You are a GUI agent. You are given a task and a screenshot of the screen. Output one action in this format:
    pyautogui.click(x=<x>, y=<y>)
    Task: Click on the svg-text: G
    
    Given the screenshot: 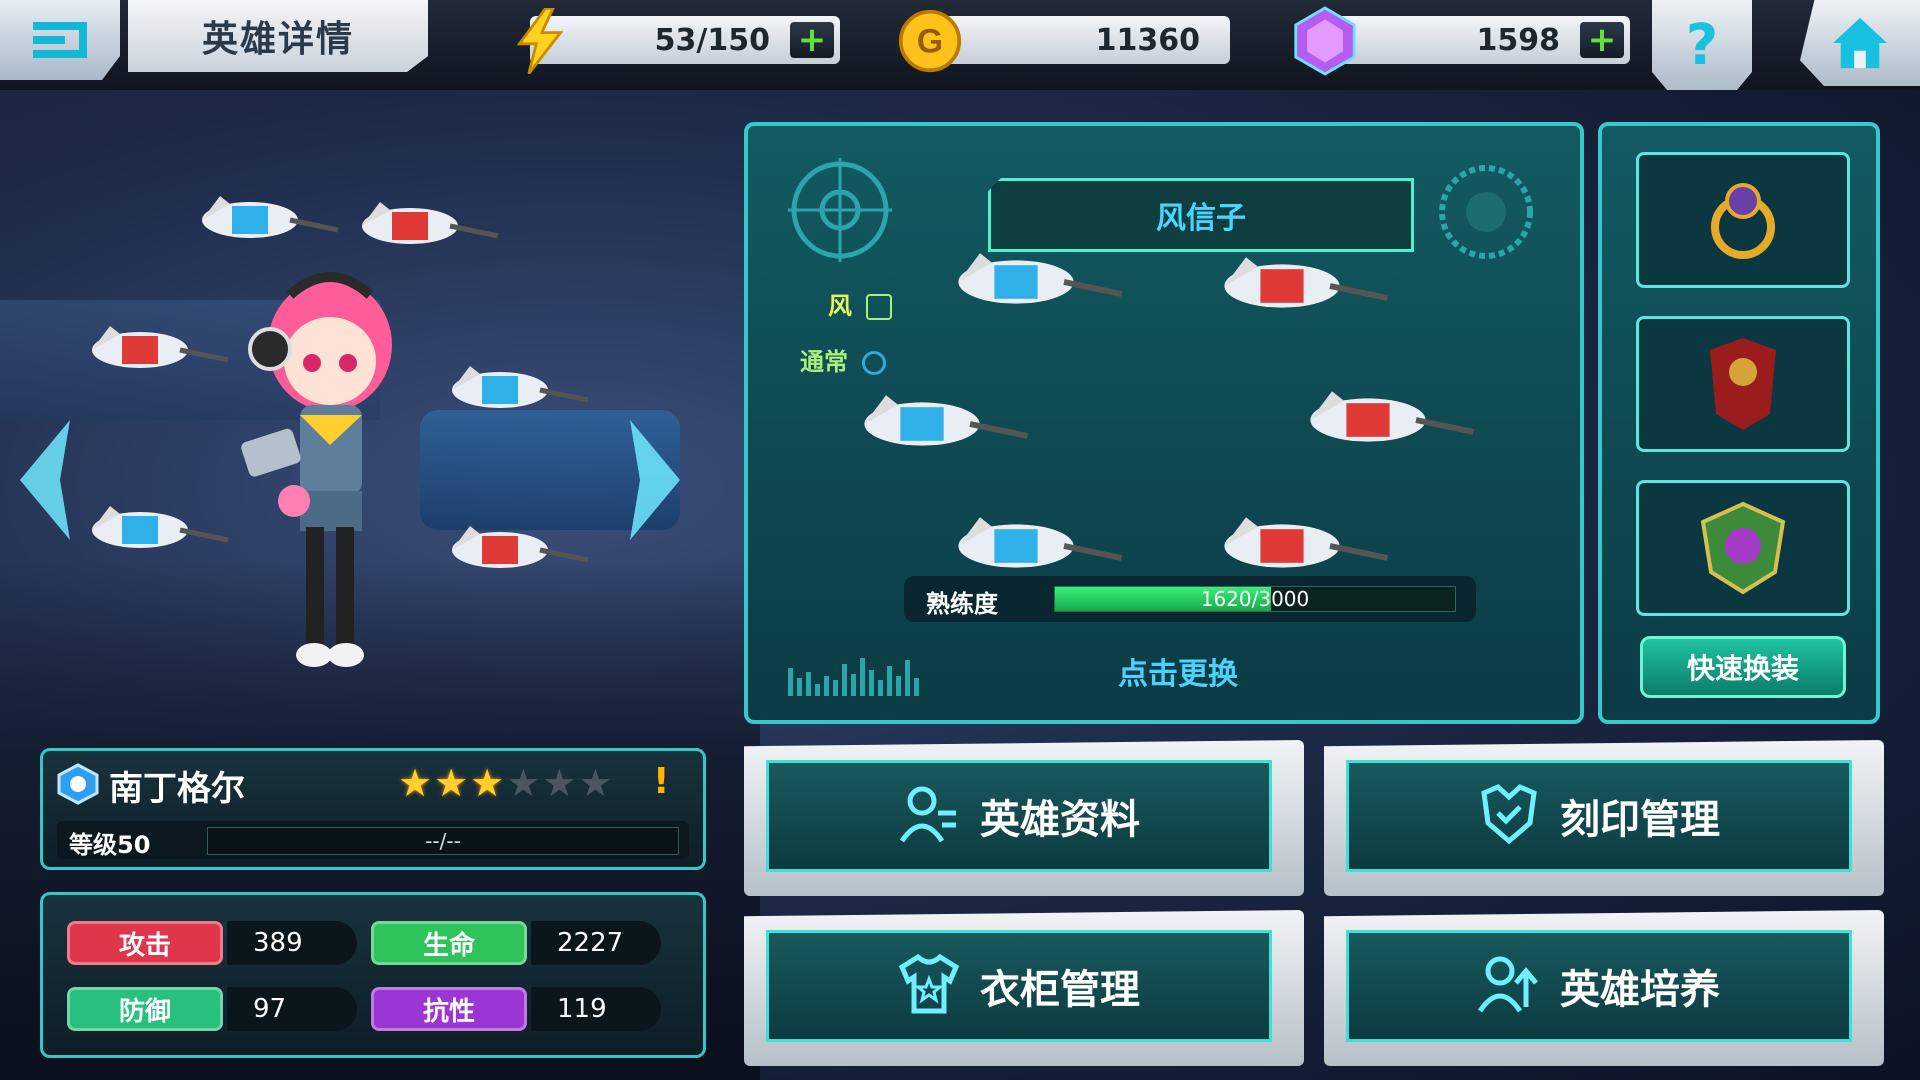 What is the action you would take?
    pyautogui.click(x=930, y=41)
    